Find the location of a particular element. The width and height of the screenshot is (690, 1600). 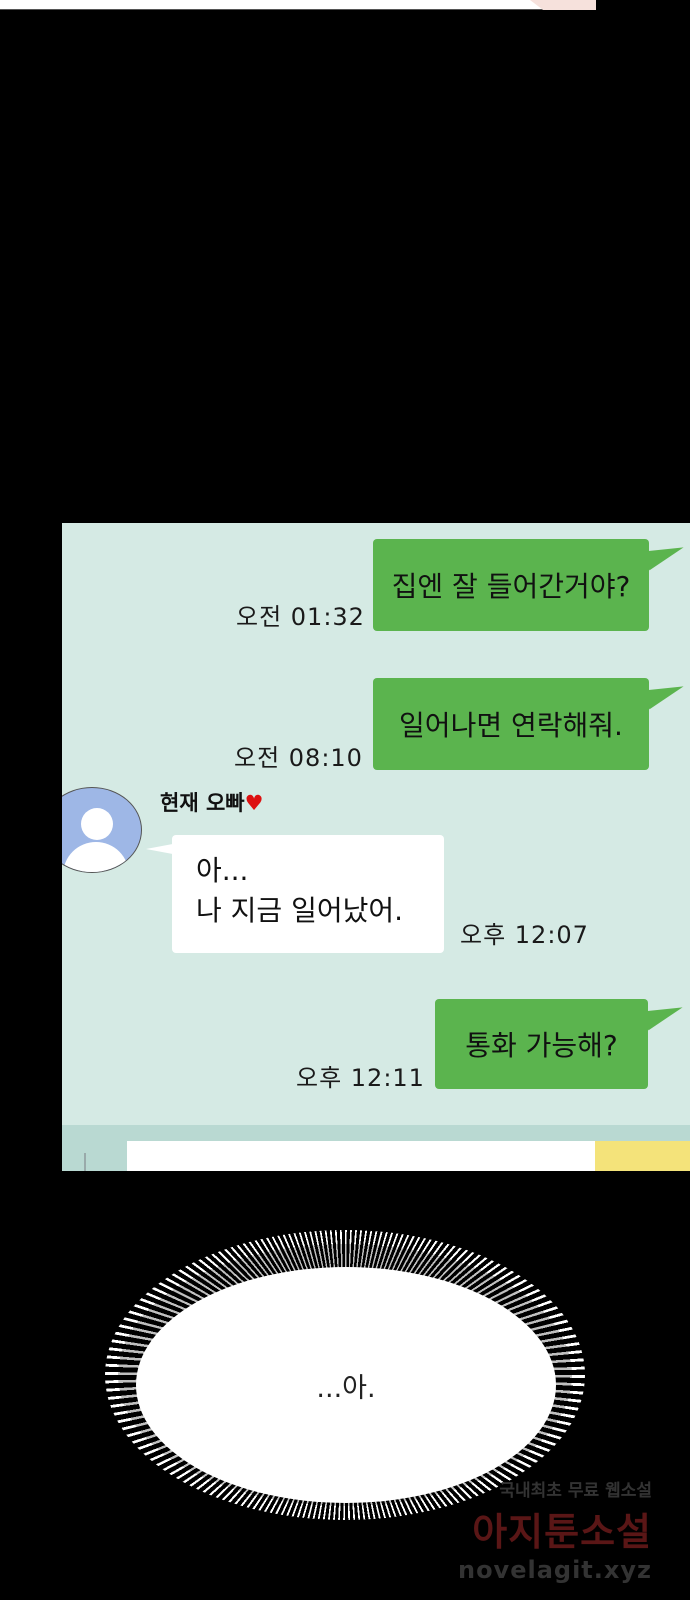

watermark-tagline: 국내최초 무료 웹소설 is located at coordinates (575, 1491).